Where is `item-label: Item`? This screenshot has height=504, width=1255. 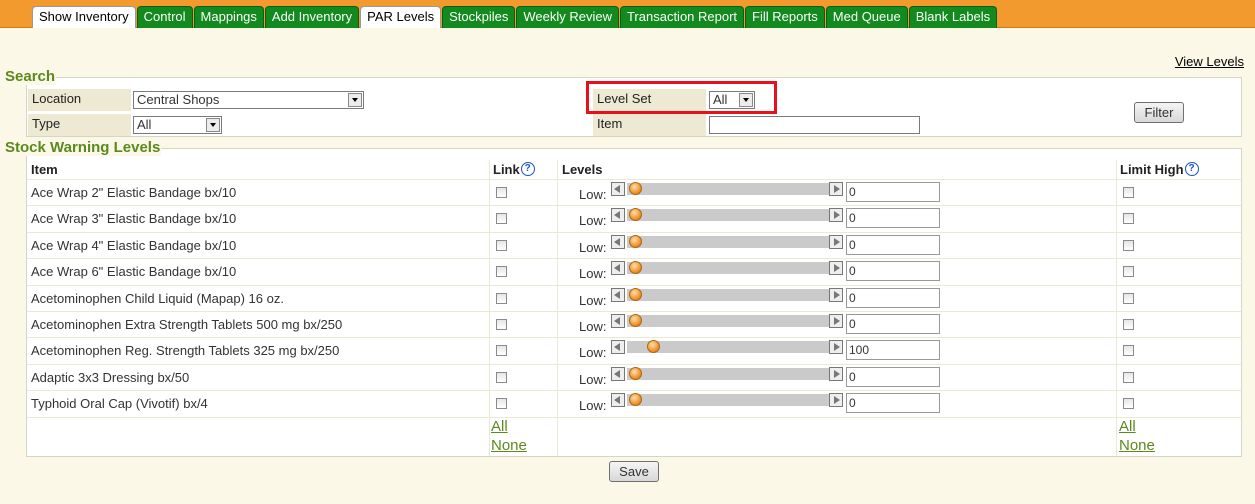
item-label: Item is located at coordinates (649, 125).